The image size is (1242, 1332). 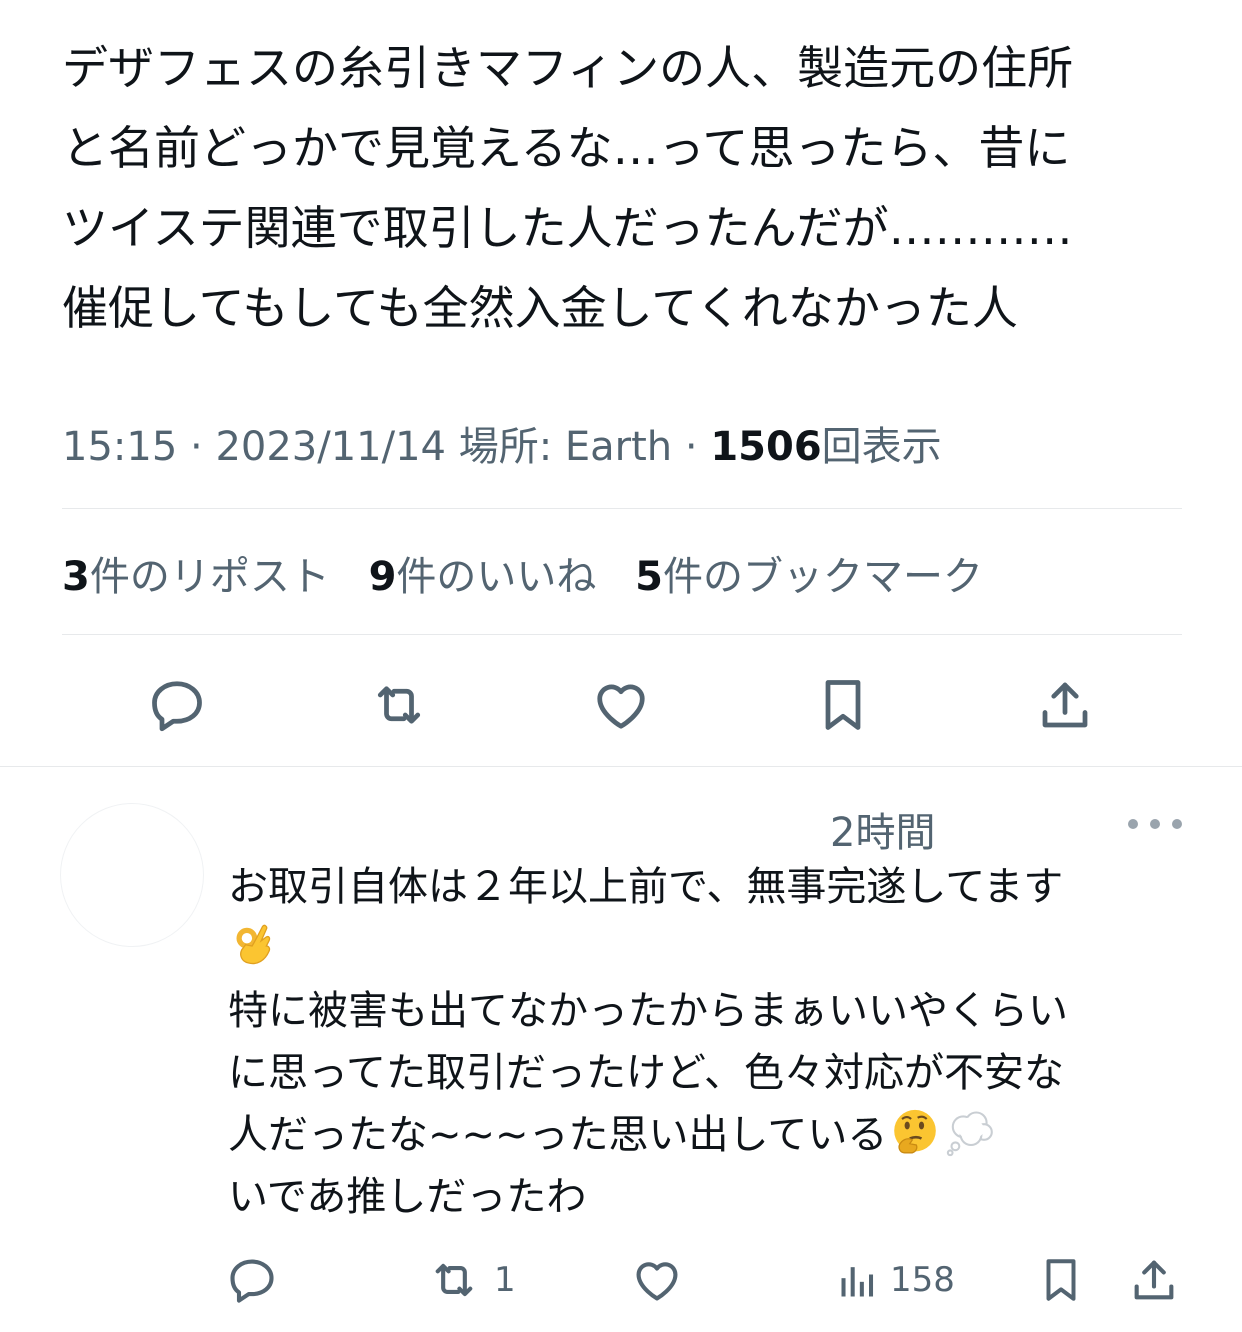 What do you see at coordinates (565, 447) in the screenshot?
I see `tweet-location: 場所: Earth` at bounding box center [565, 447].